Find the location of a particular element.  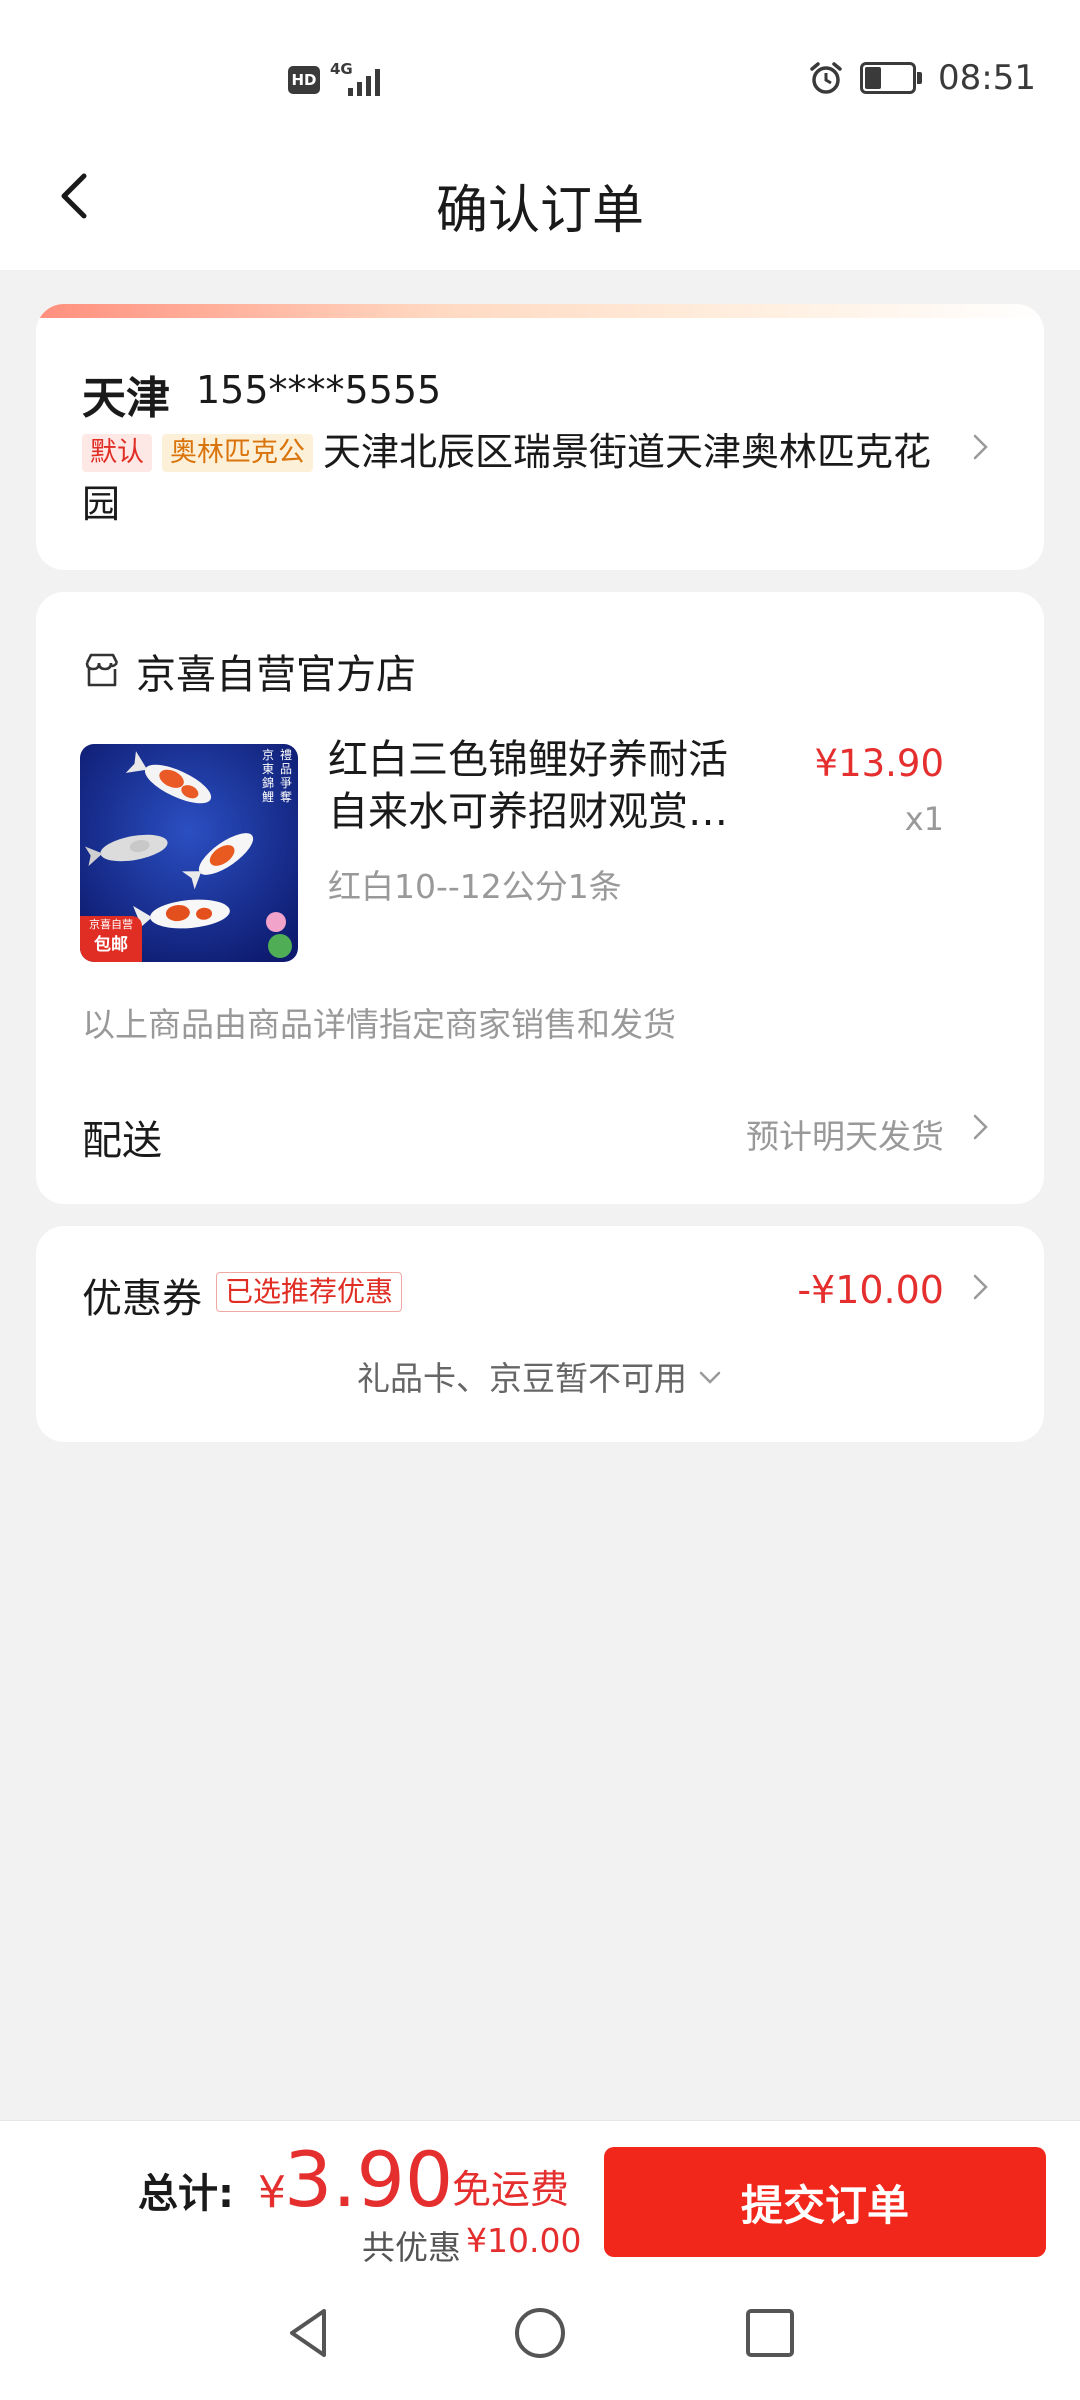

product-badge-bottom: 包邮 is located at coordinates (111, 945).